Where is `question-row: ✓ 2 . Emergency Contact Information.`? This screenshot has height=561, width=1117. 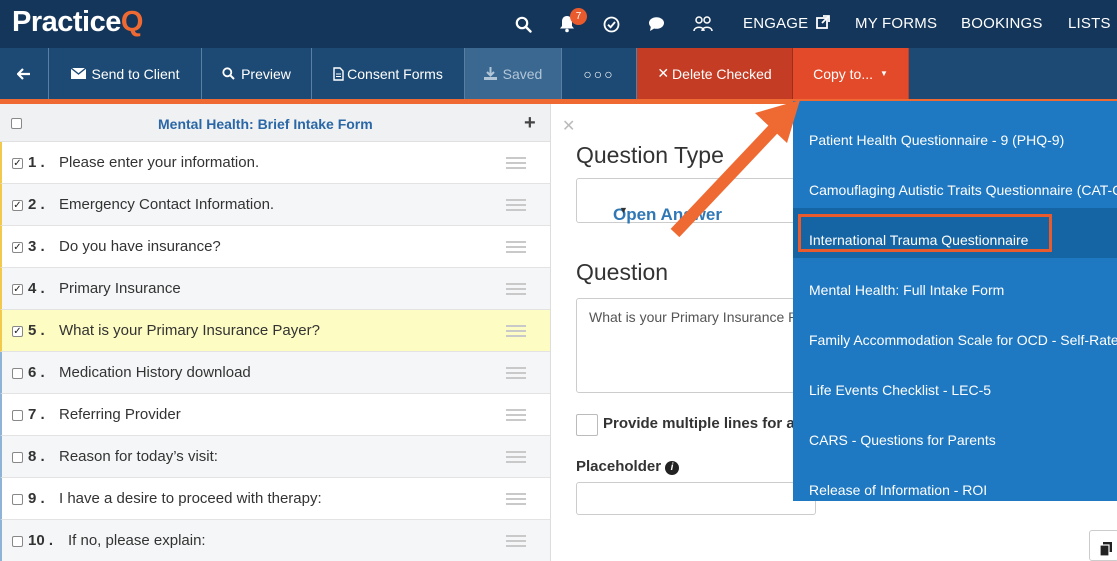 question-row: ✓ 2 . Emergency Contact Information. is located at coordinates (275, 205).